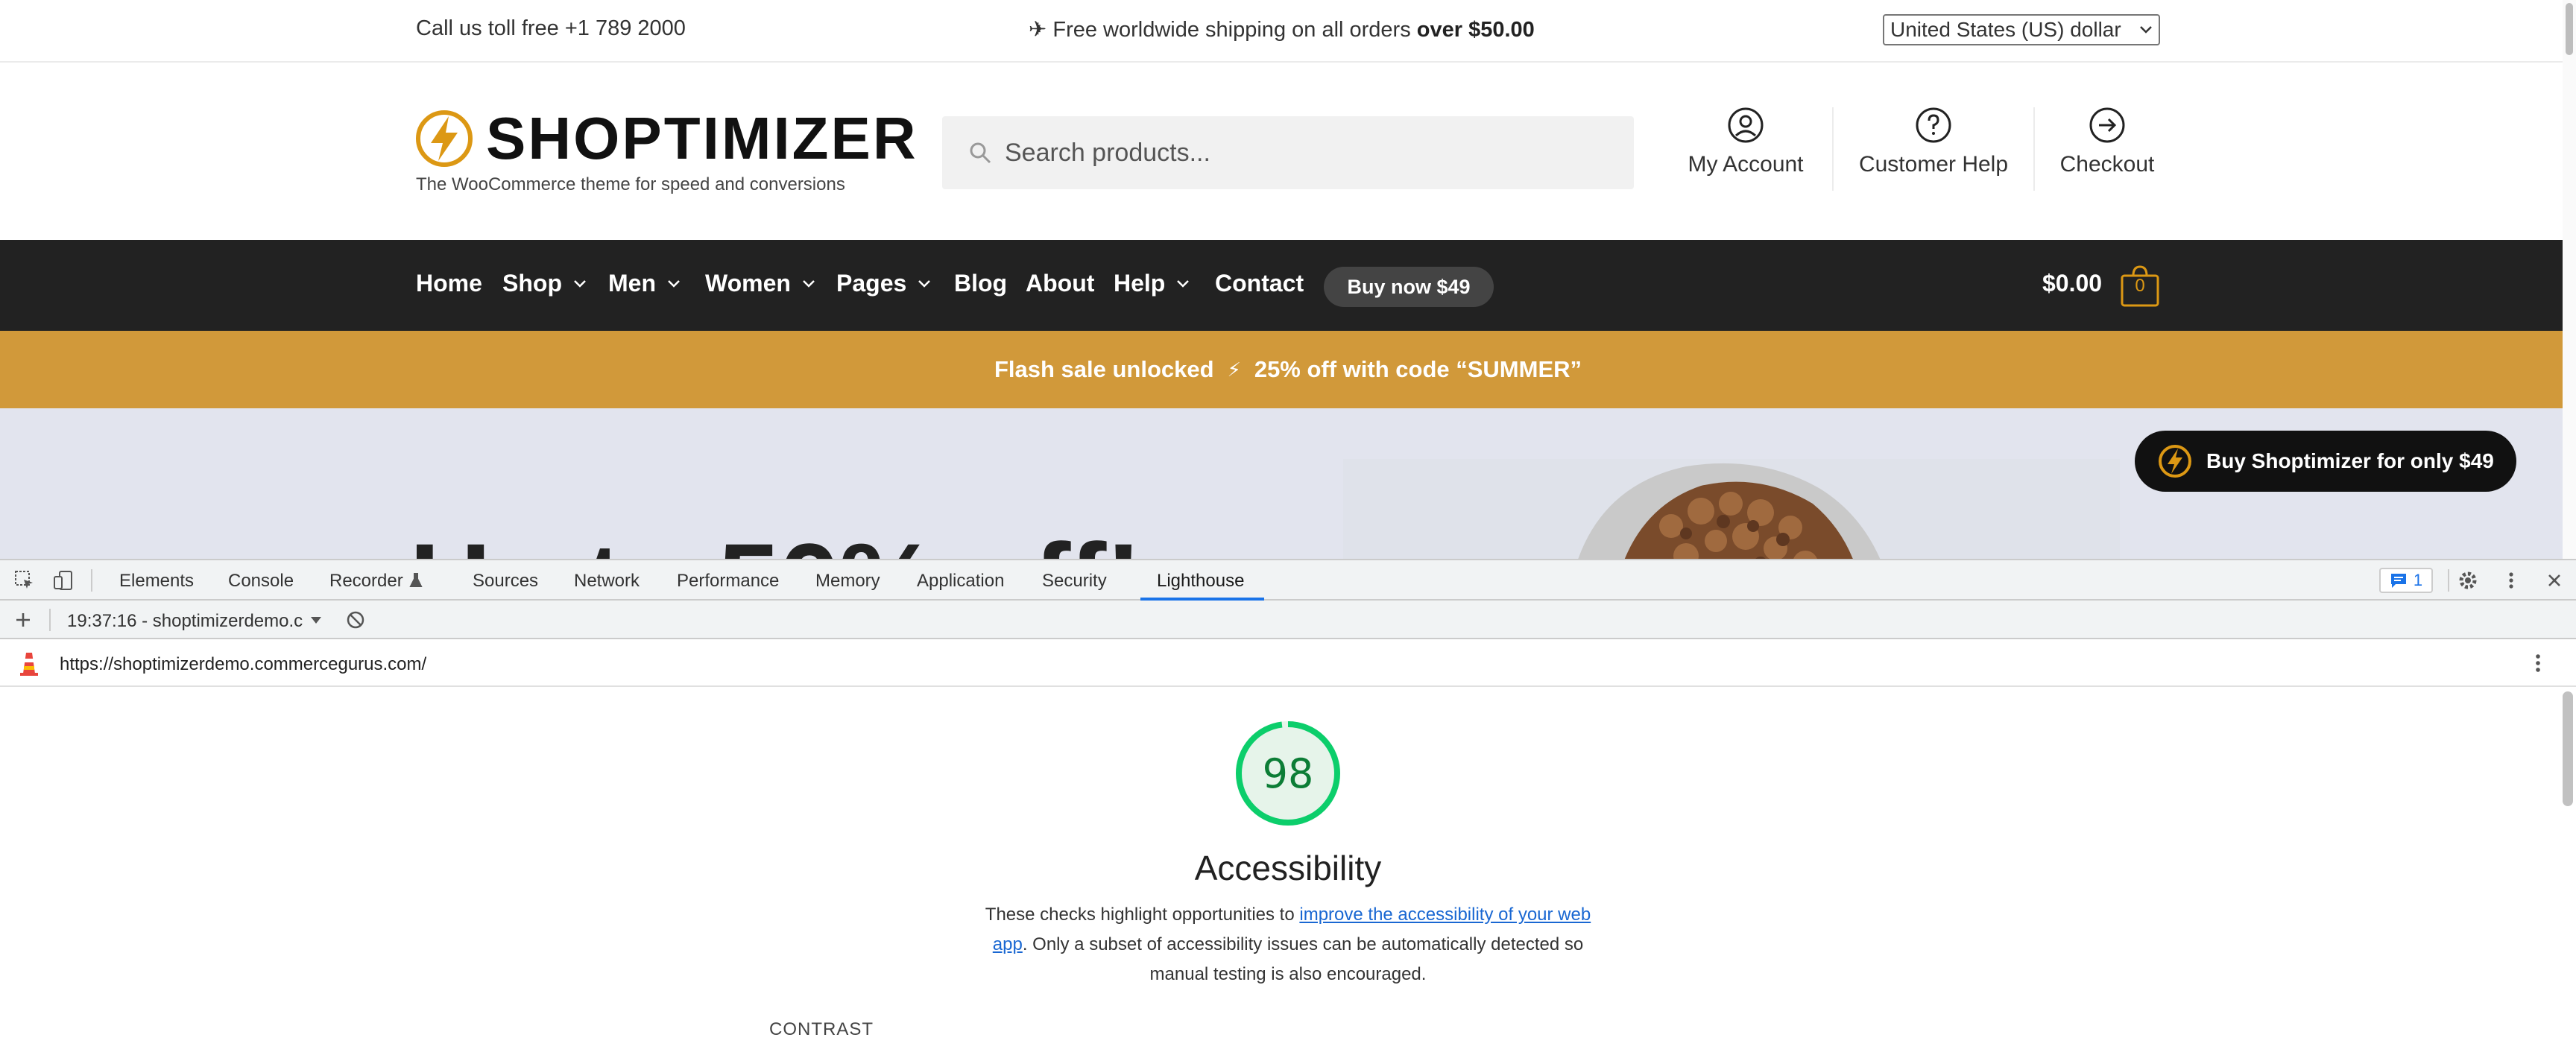  Describe the element at coordinates (505, 581) in the screenshot. I see `tab-sources: Sources` at that location.